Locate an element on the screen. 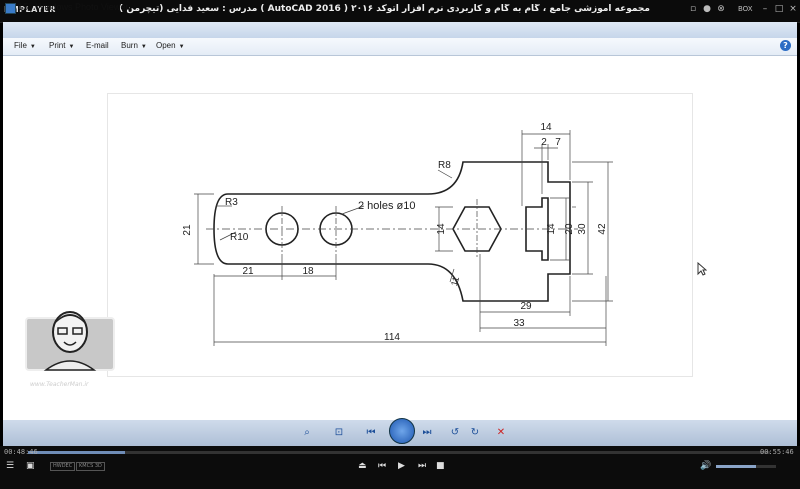 The image size is (800, 489). label-114: 114 is located at coordinates (392, 337).